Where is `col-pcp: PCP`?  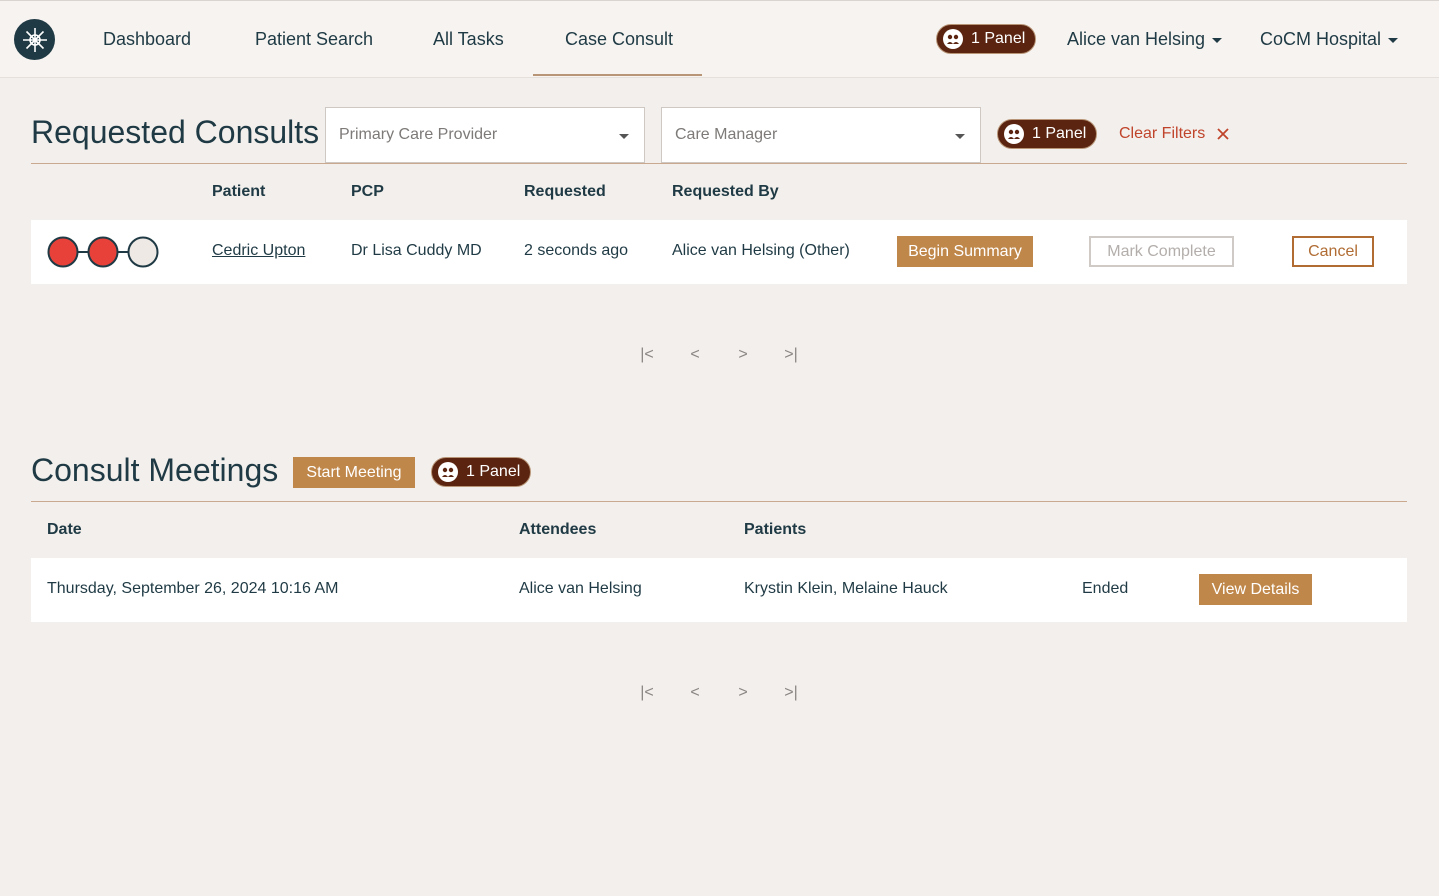 col-pcp: PCP is located at coordinates (367, 191).